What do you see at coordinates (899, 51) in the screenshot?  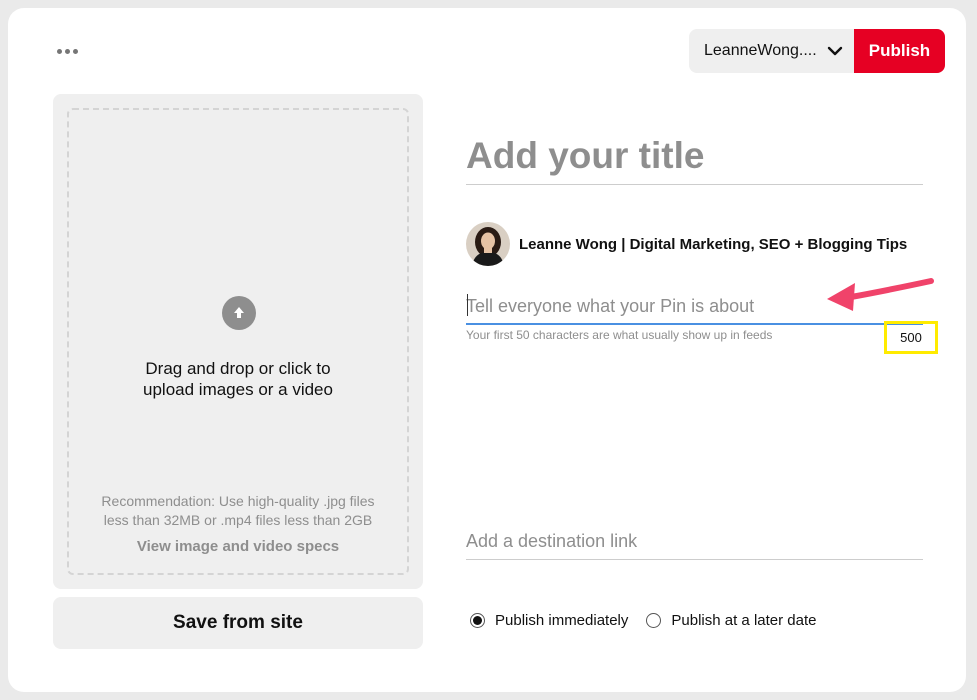 I see `publish-button: Publish` at bounding box center [899, 51].